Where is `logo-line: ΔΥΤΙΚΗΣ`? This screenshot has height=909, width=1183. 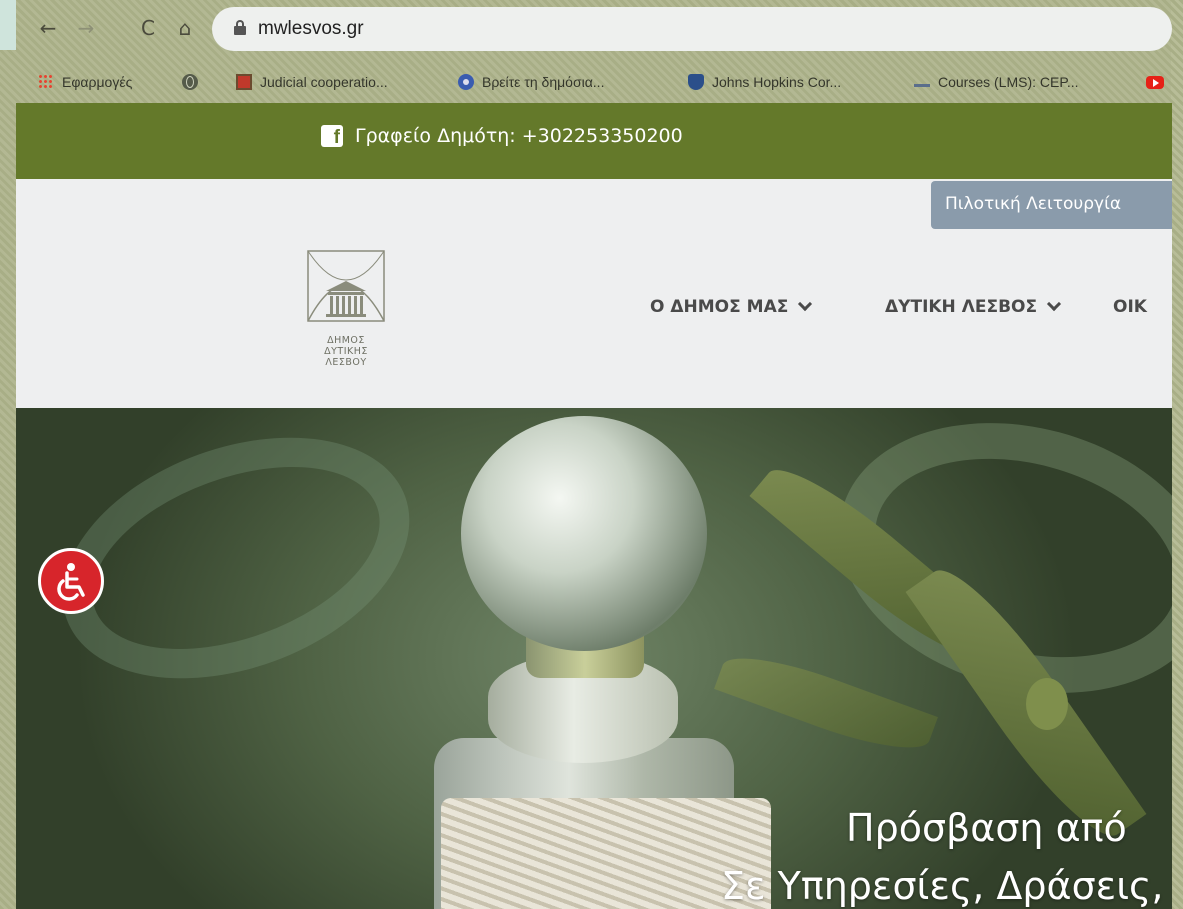 logo-line: ΔΥΤΙΚΗΣ is located at coordinates (346, 351).